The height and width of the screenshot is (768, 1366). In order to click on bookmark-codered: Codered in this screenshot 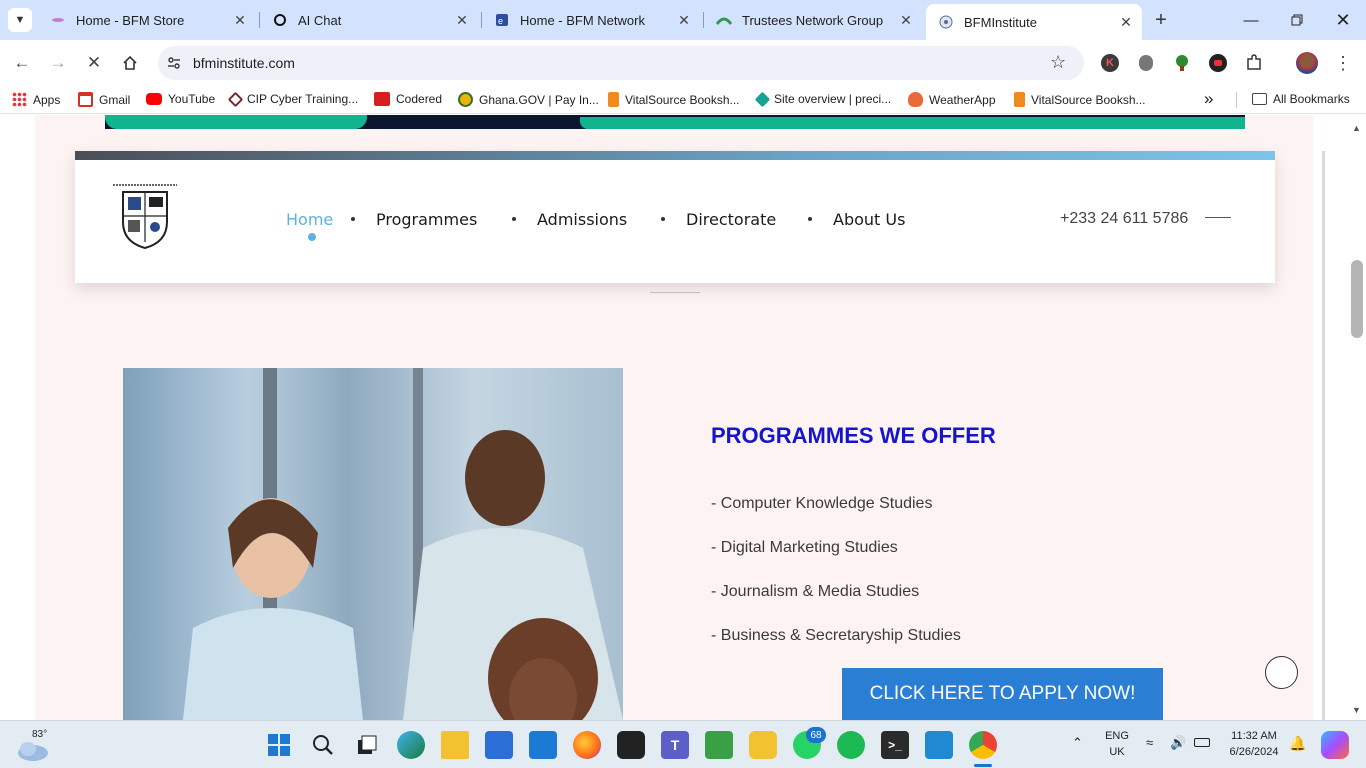, I will do `click(408, 99)`.